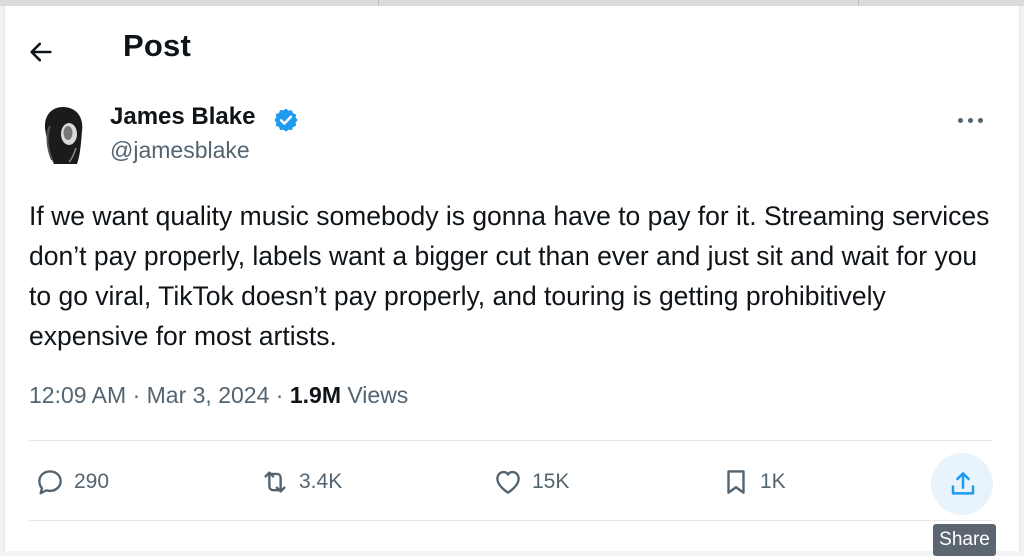 The width and height of the screenshot is (1024, 556). Describe the element at coordinates (551, 481) in the screenshot. I see `like-count: 15K` at that location.